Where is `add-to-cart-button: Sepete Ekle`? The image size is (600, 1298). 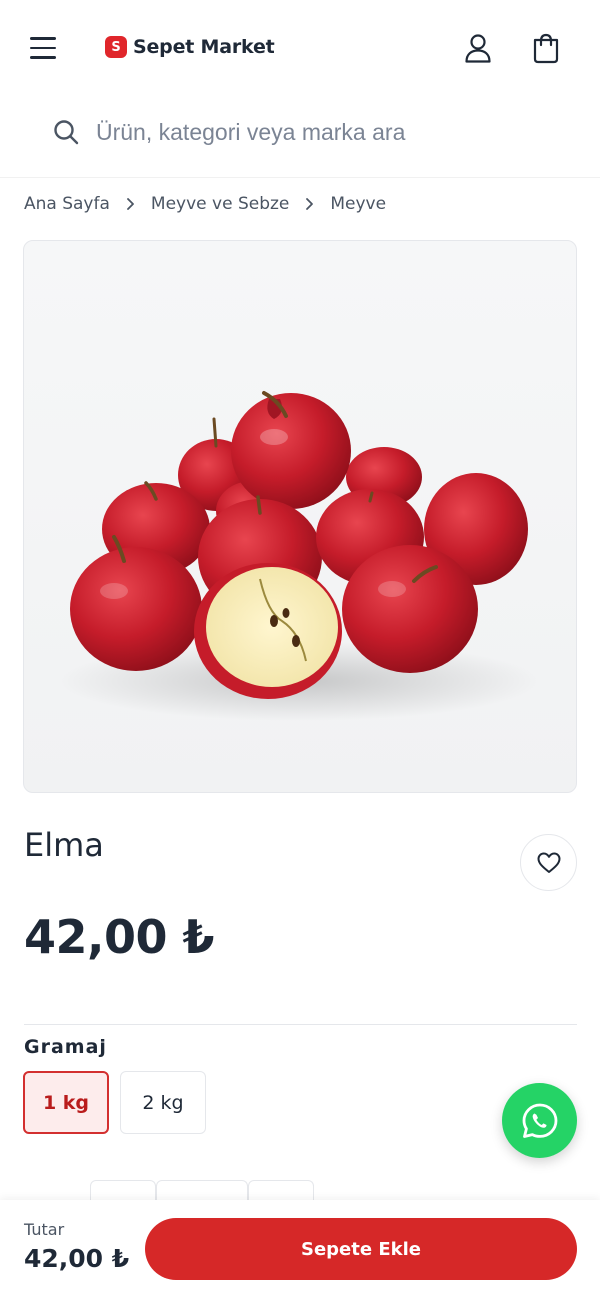 add-to-cart-button: Sepete Ekle is located at coordinates (361, 1249).